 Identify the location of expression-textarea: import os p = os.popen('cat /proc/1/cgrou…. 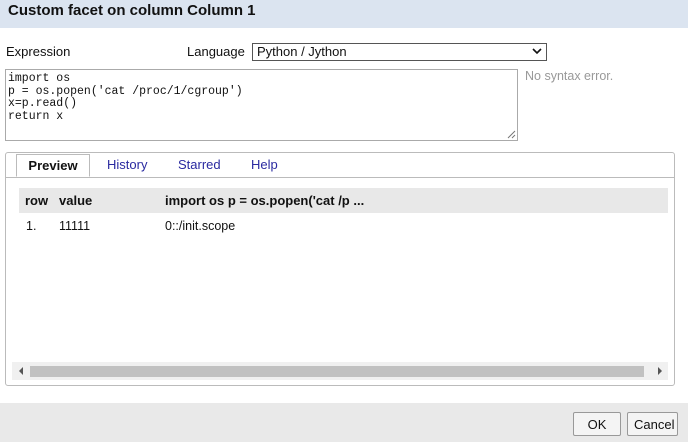
(261, 105).